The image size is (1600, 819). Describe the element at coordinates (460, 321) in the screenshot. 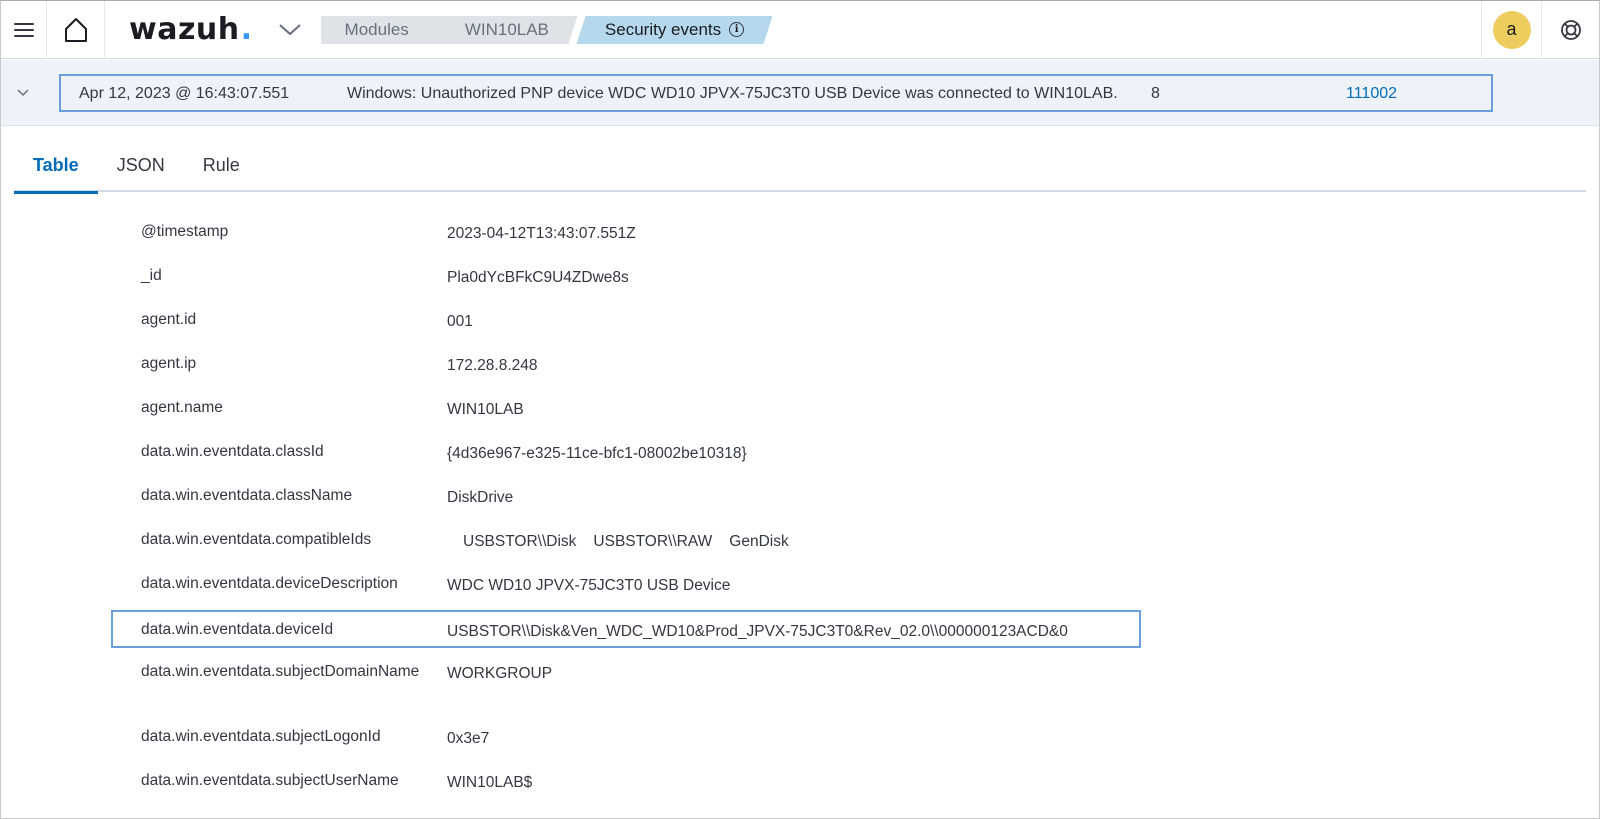

I see `field-value: 001` at that location.